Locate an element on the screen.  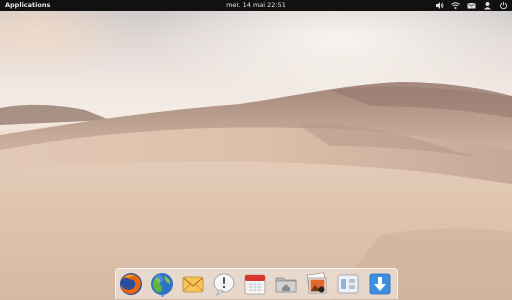
top-panel: Applications mer. 14 mai 22:51 is located at coordinates (256, 5).